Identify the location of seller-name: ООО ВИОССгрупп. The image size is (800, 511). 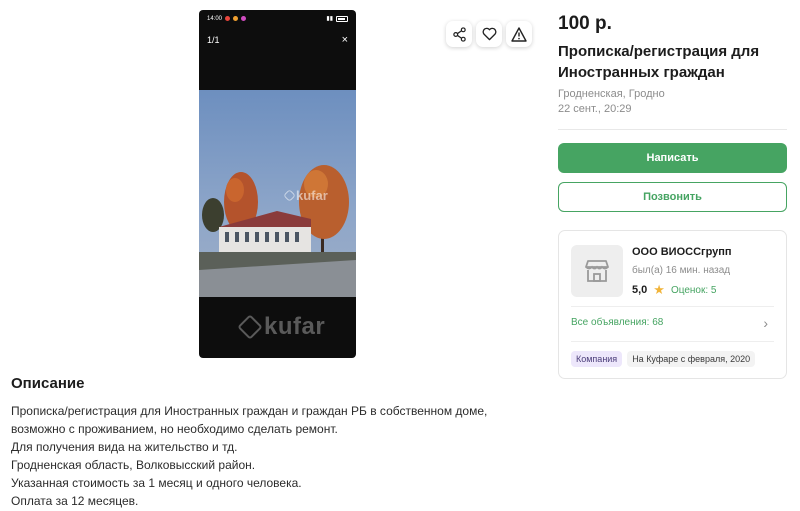
(682, 252).